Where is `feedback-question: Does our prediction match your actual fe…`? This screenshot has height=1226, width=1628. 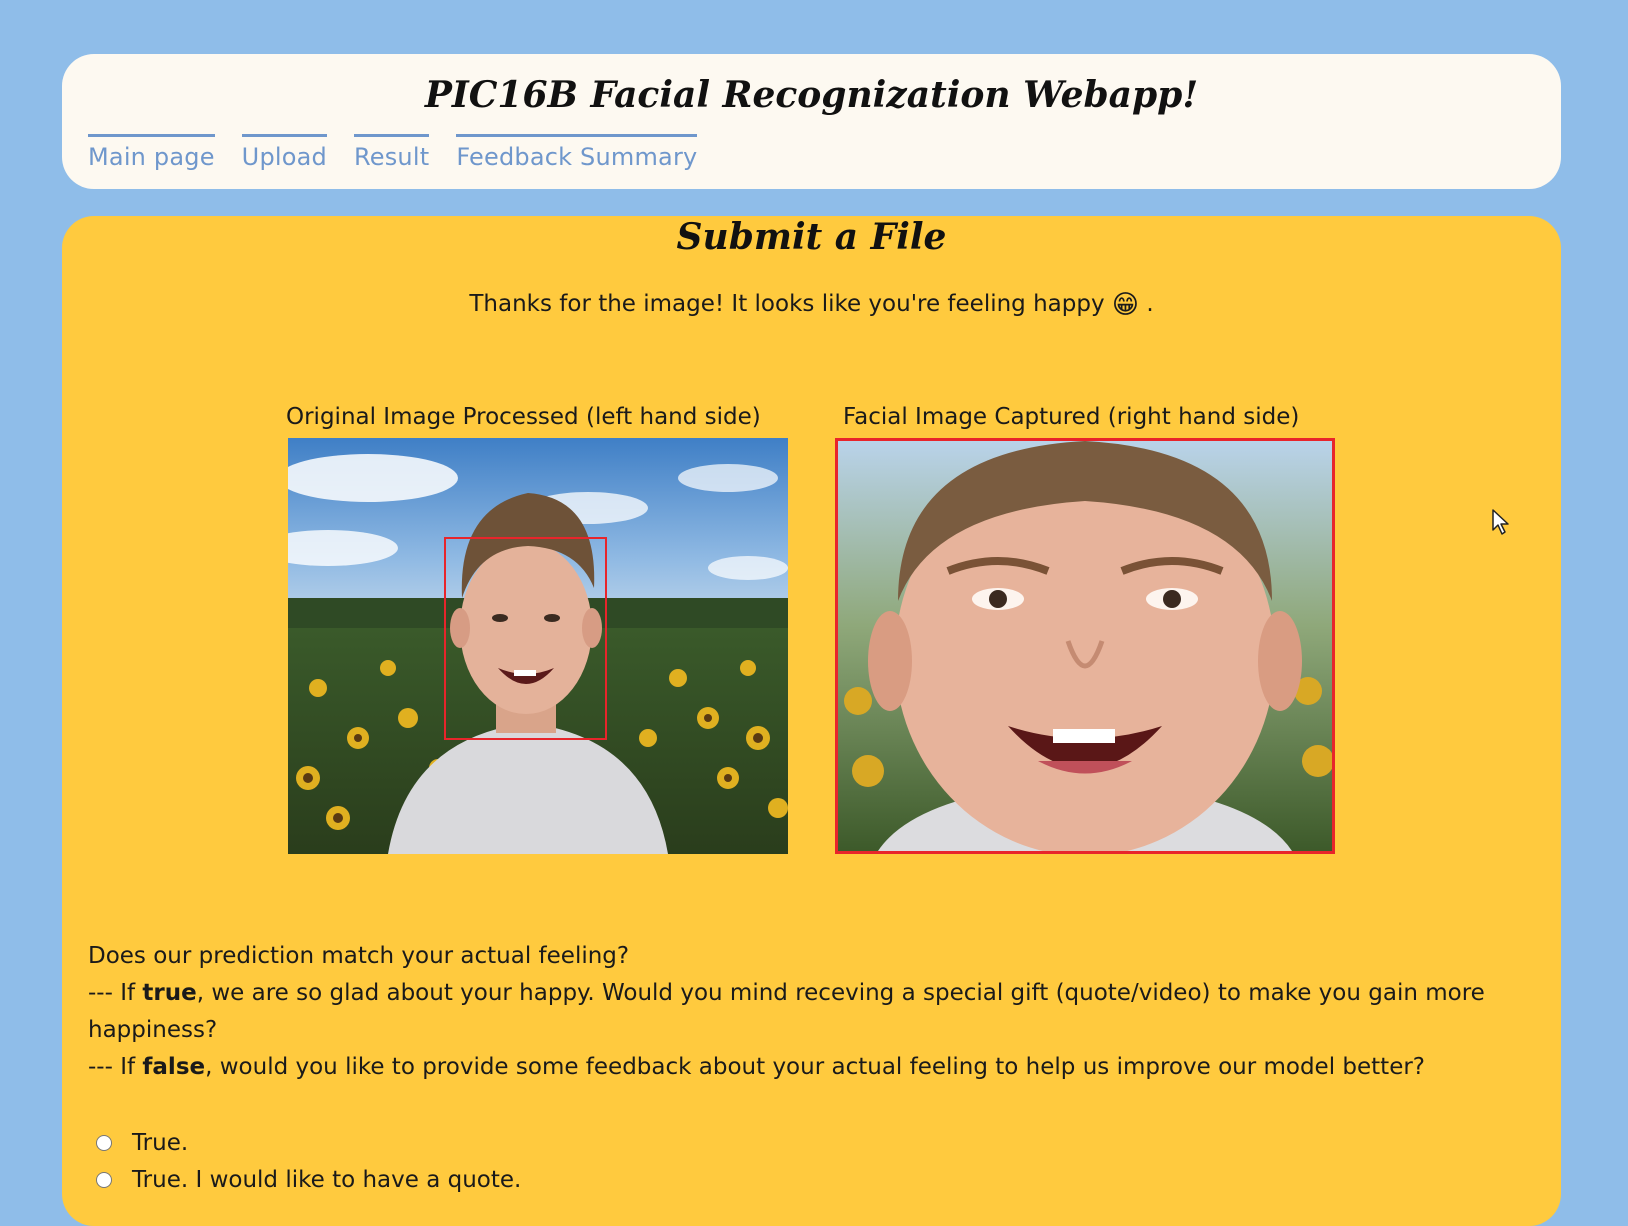
feedback-question: Does our prediction match your actual fe… is located at coordinates (808, 1012).